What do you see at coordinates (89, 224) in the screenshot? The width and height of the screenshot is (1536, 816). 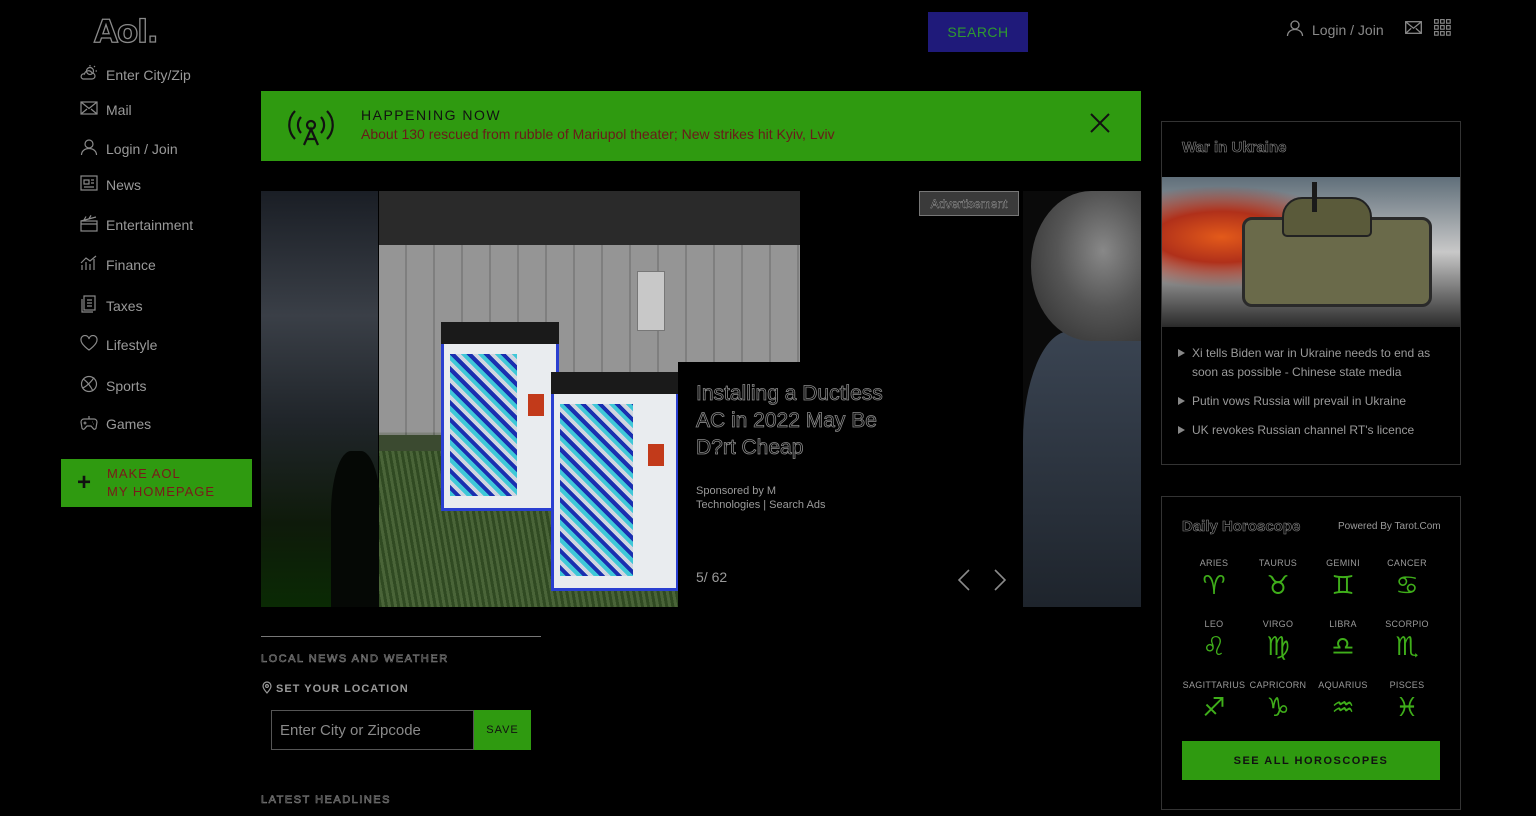 I see `clapperboard-icon` at bounding box center [89, 224].